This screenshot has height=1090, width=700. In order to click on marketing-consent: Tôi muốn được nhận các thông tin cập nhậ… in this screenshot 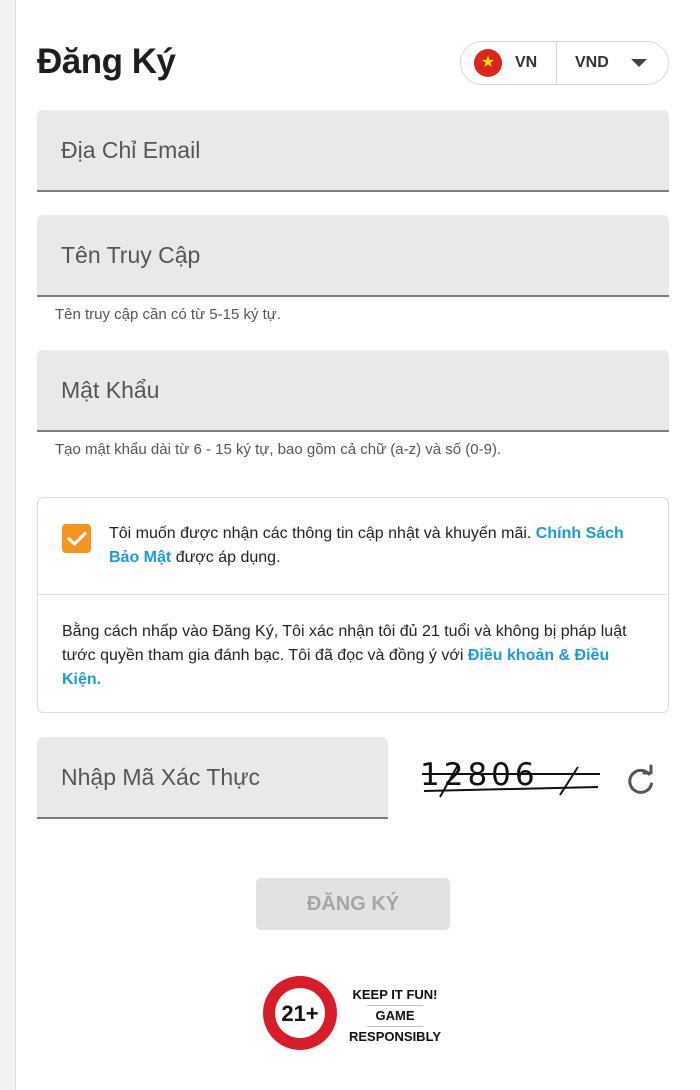, I will do `click(353, 546)`.